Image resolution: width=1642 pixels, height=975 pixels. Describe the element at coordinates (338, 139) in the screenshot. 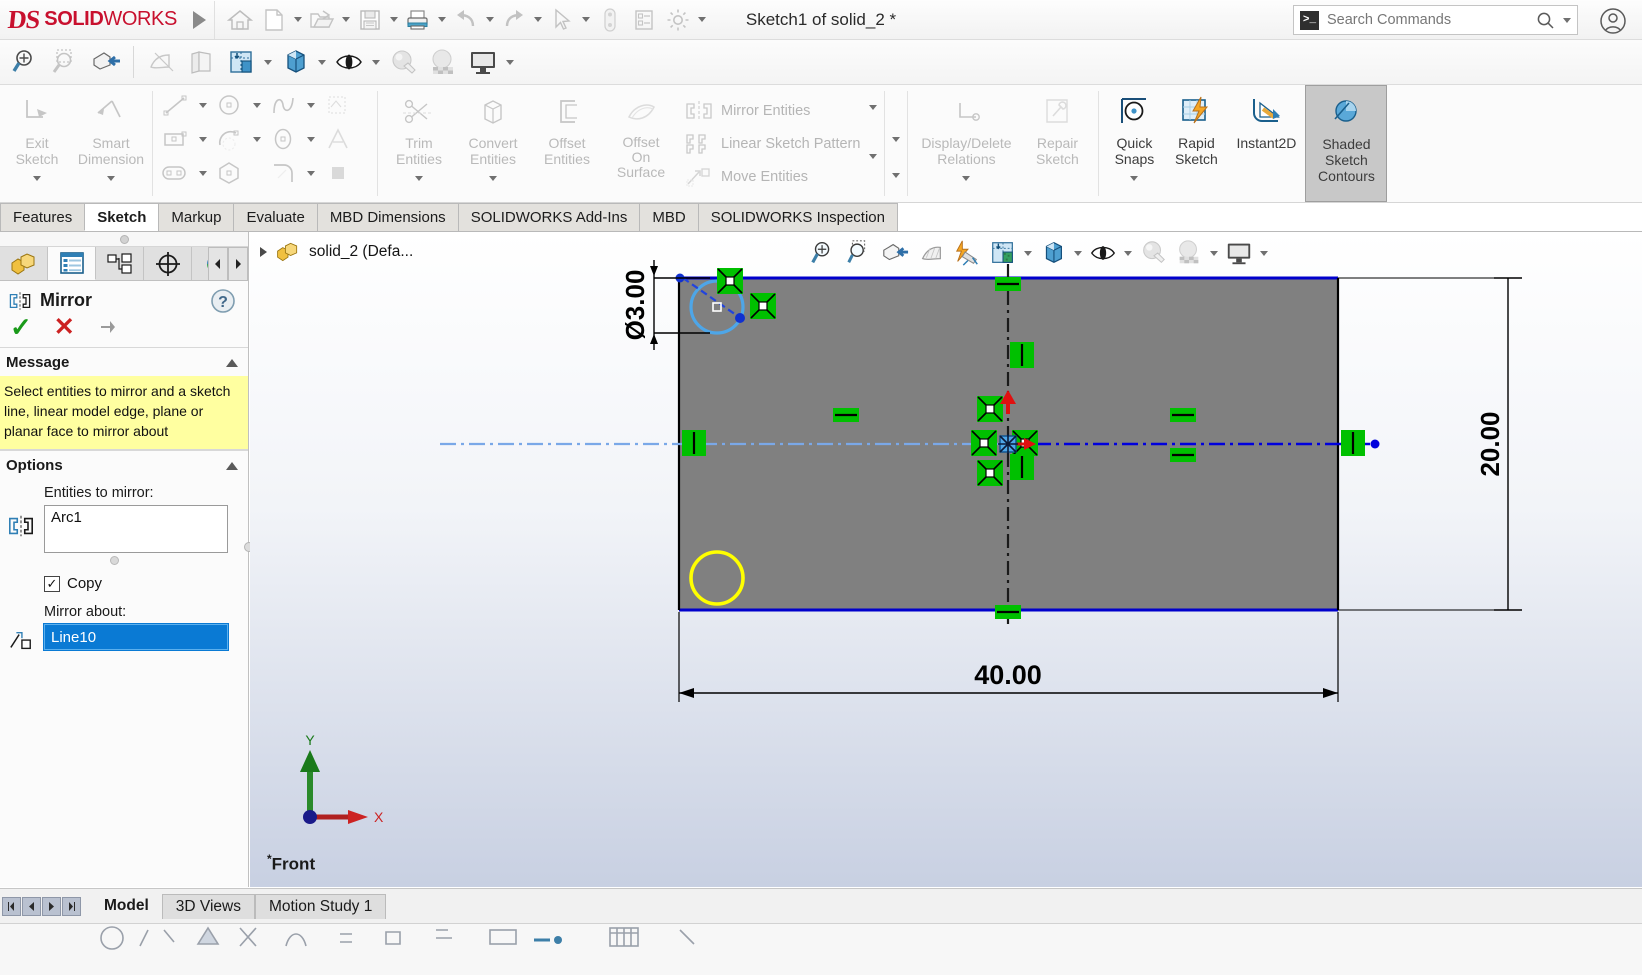

I see `text-tool-button` at that location.